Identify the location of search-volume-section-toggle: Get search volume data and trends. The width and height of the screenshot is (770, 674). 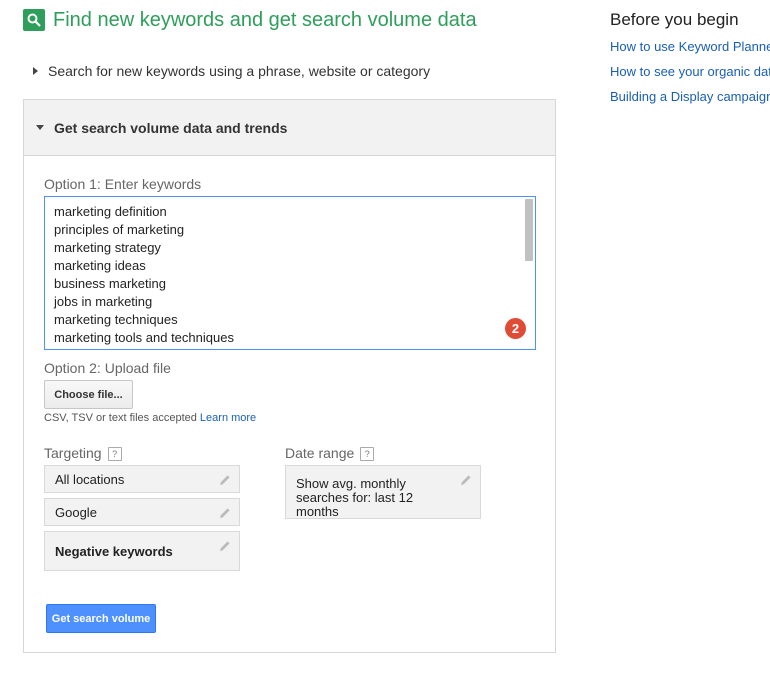
(289, 128).